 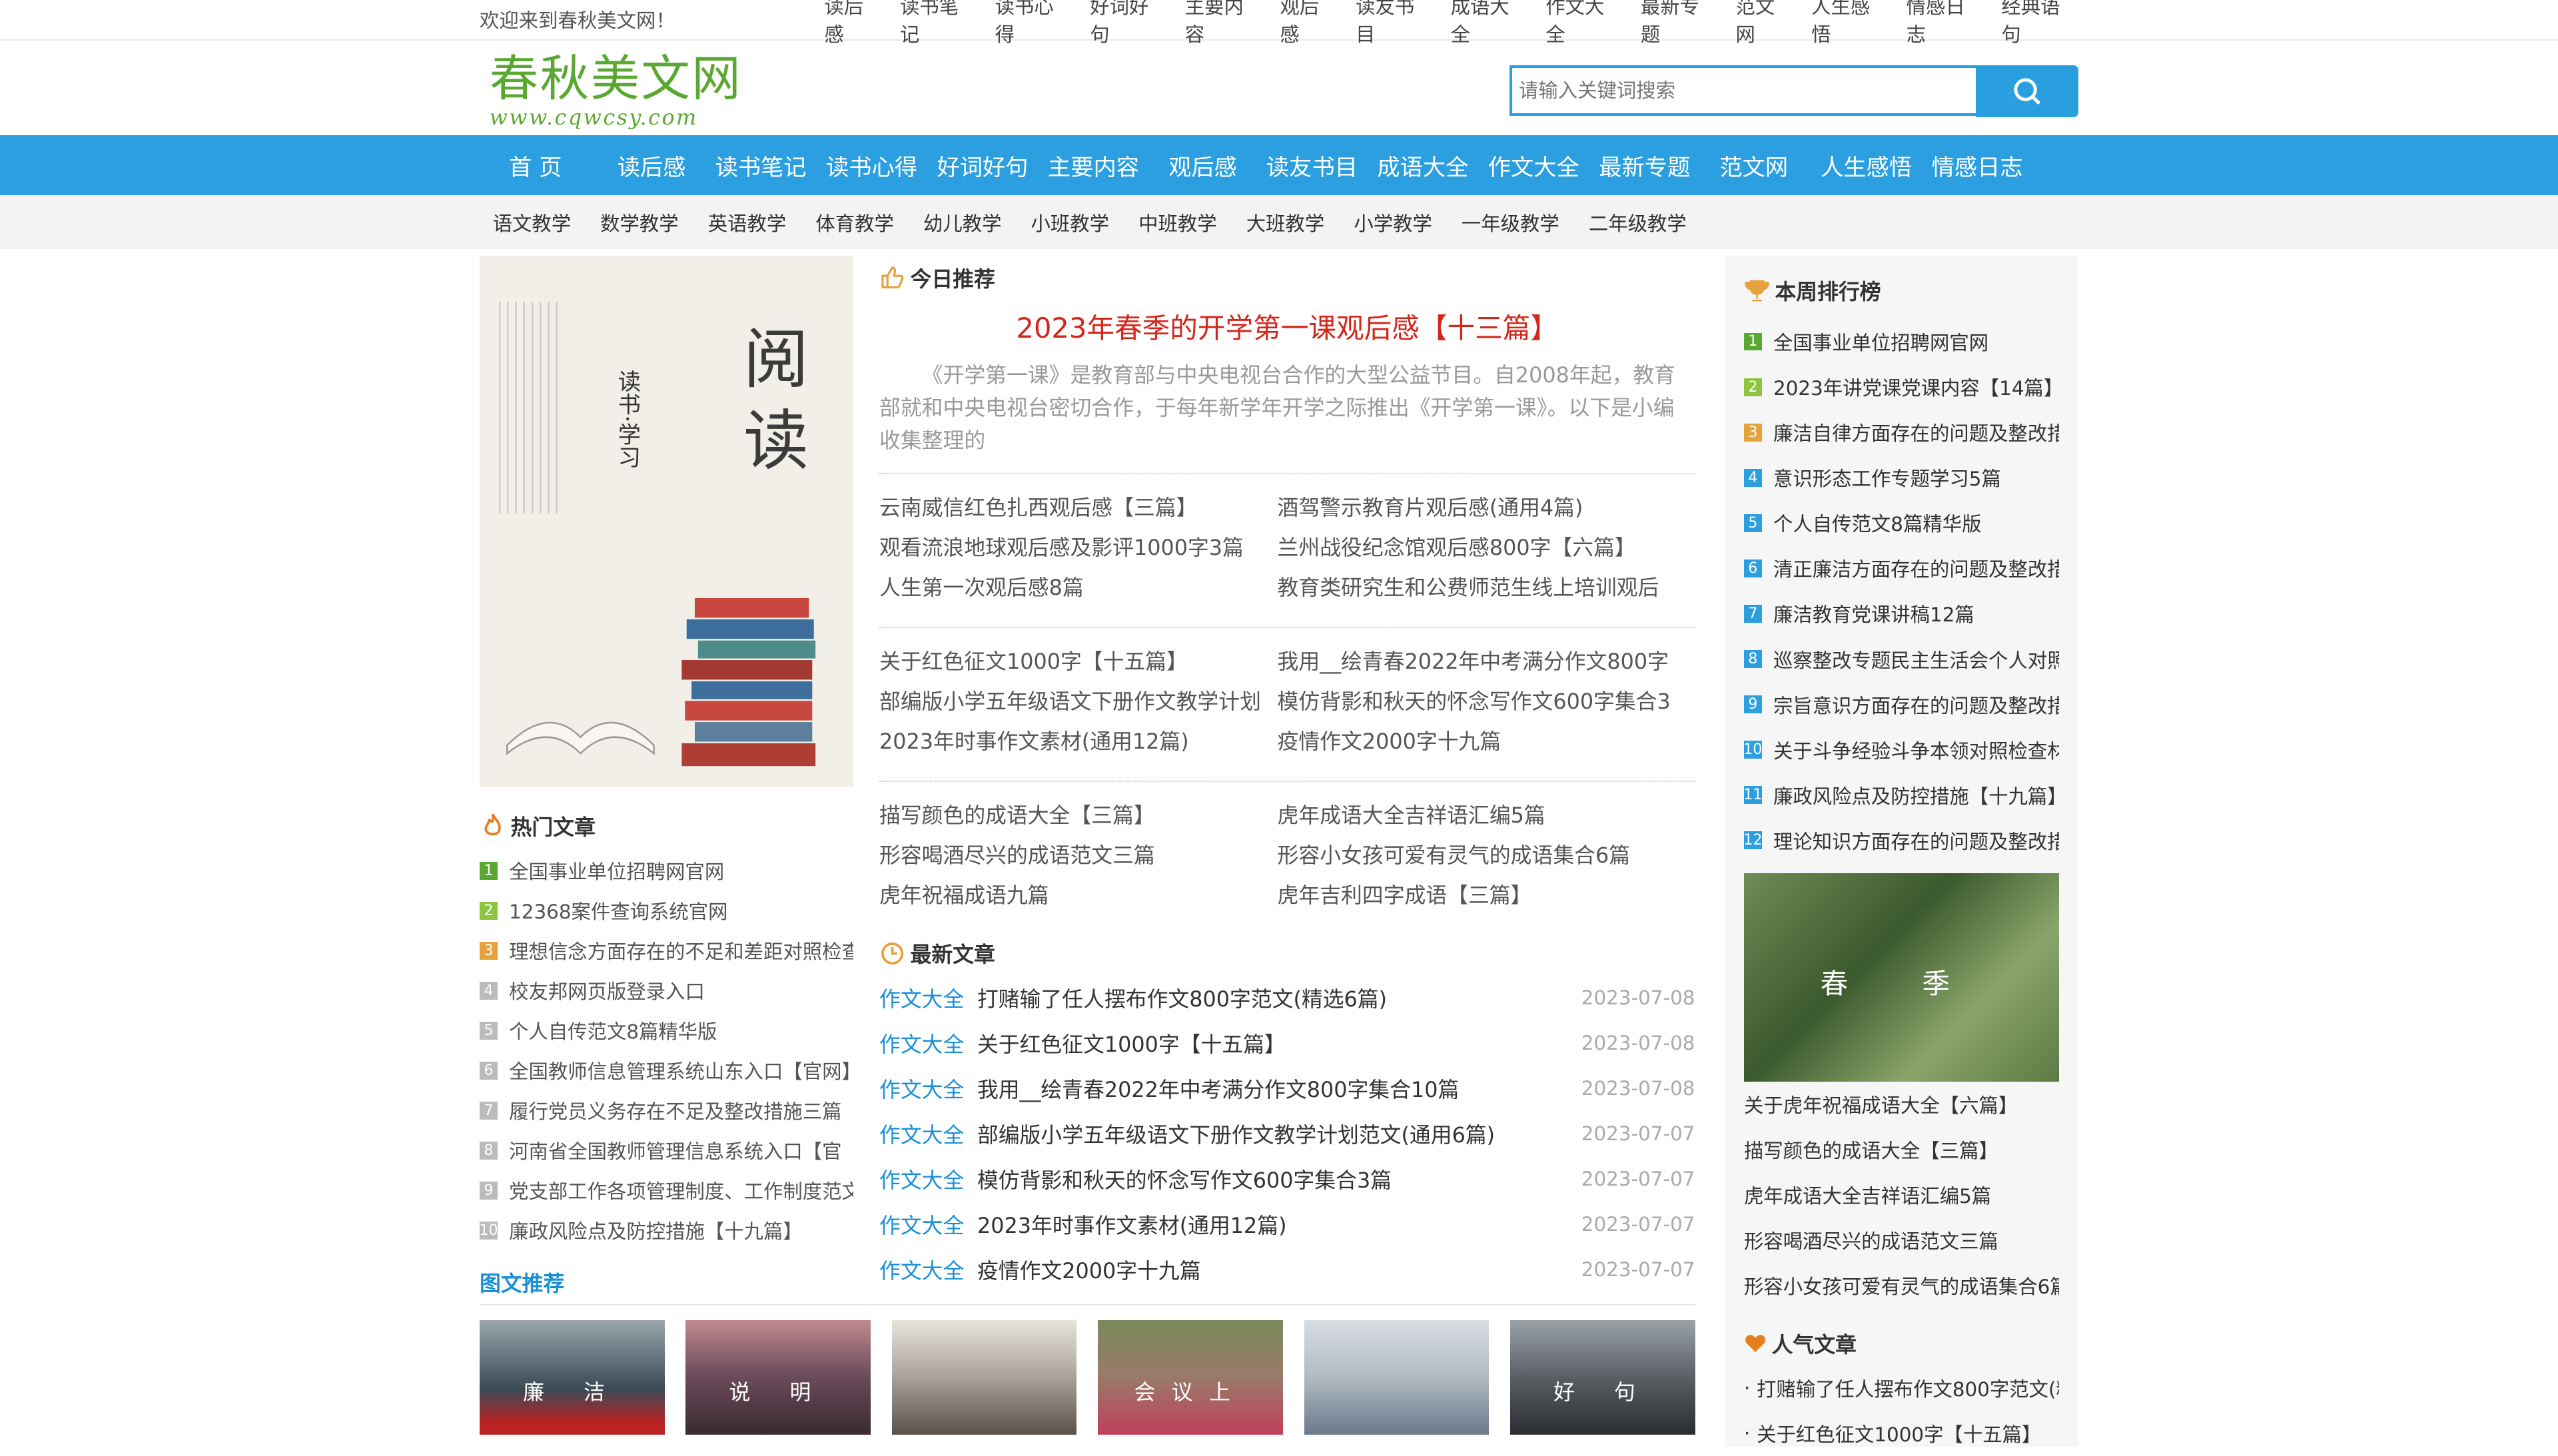 What do you see at coordinates (1279, 1179) in the screenshot?
I see `article-link: 模仿背影和秋天的怀念写作文600字集合3篇` at bounding box center [1279, 1179].